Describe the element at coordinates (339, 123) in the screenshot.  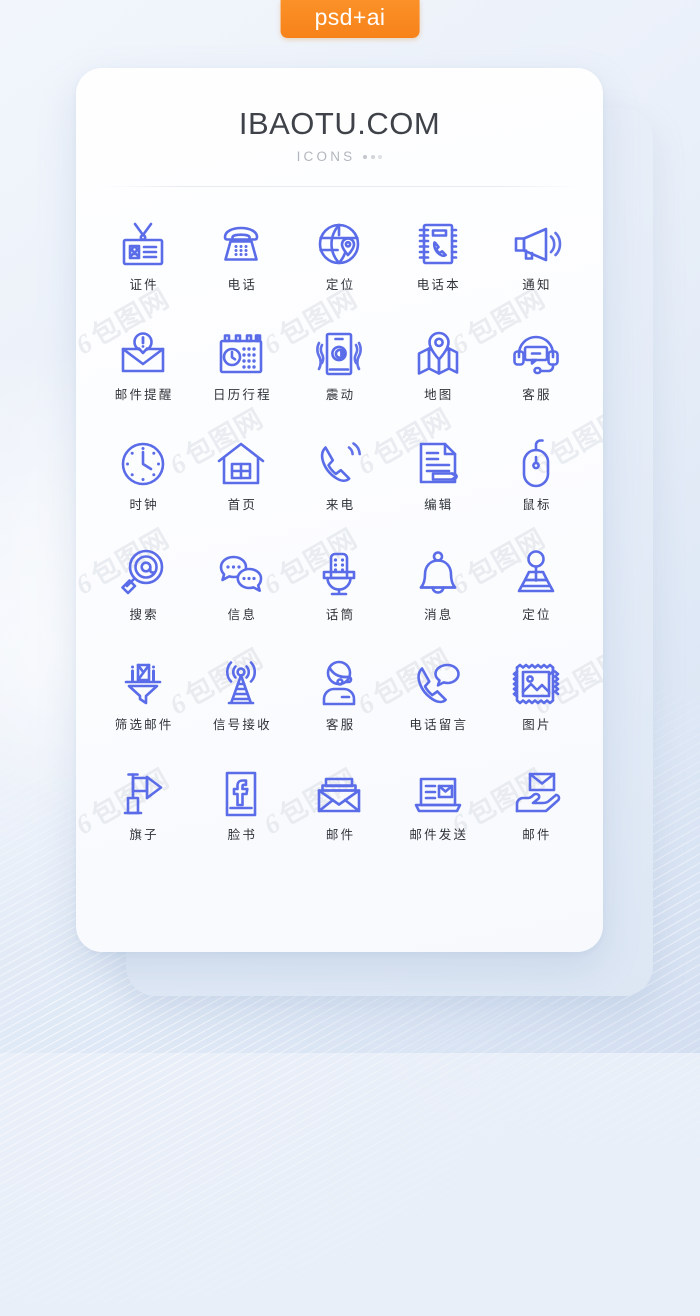
I see `page-title: IBAOTU.COM` at that location.